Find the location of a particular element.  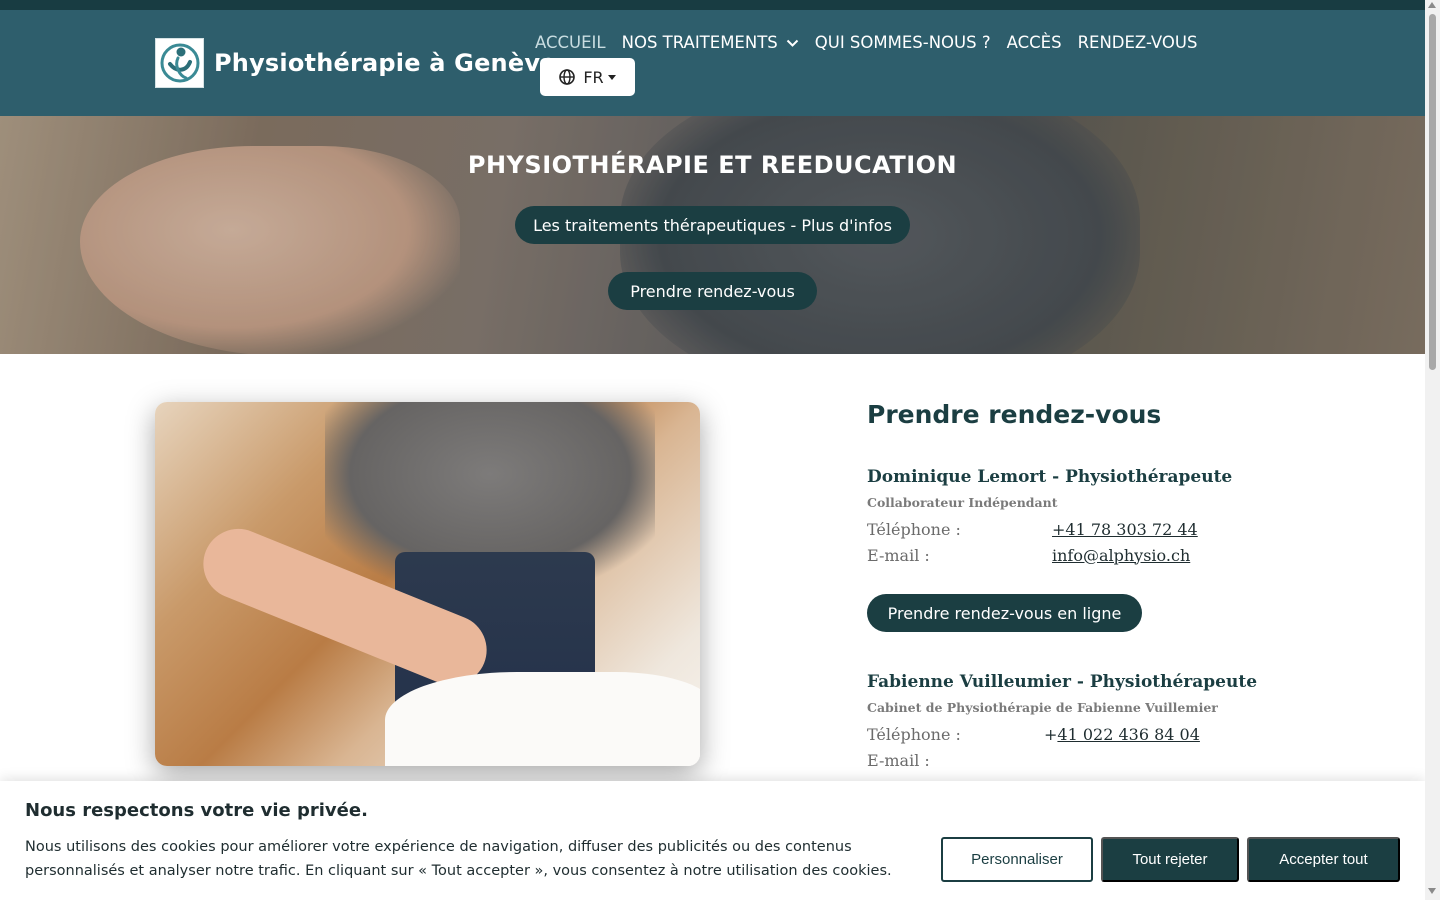

phone-row: Téléphone : + 41 022 436 84 04 is located at coordinates (1127, 734).